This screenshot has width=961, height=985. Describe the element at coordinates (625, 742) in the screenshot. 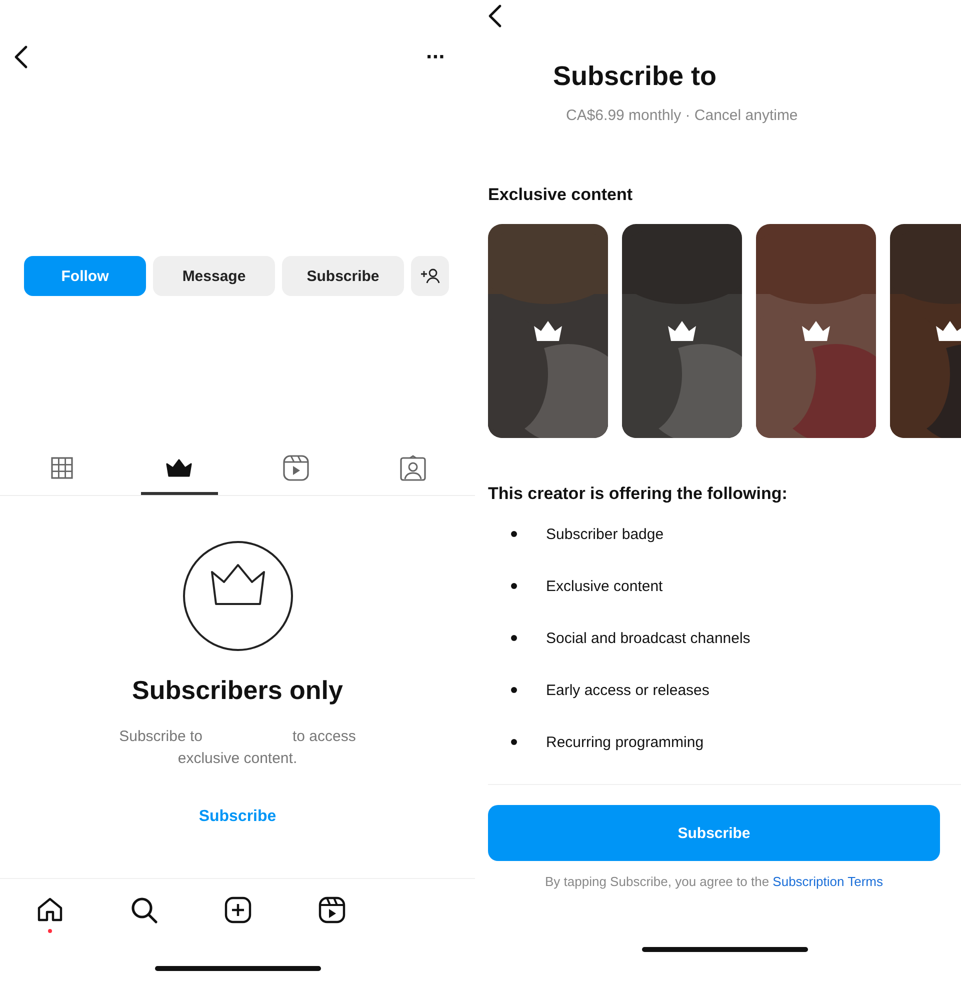

I see `offer-item: Recurring programming` at that location.